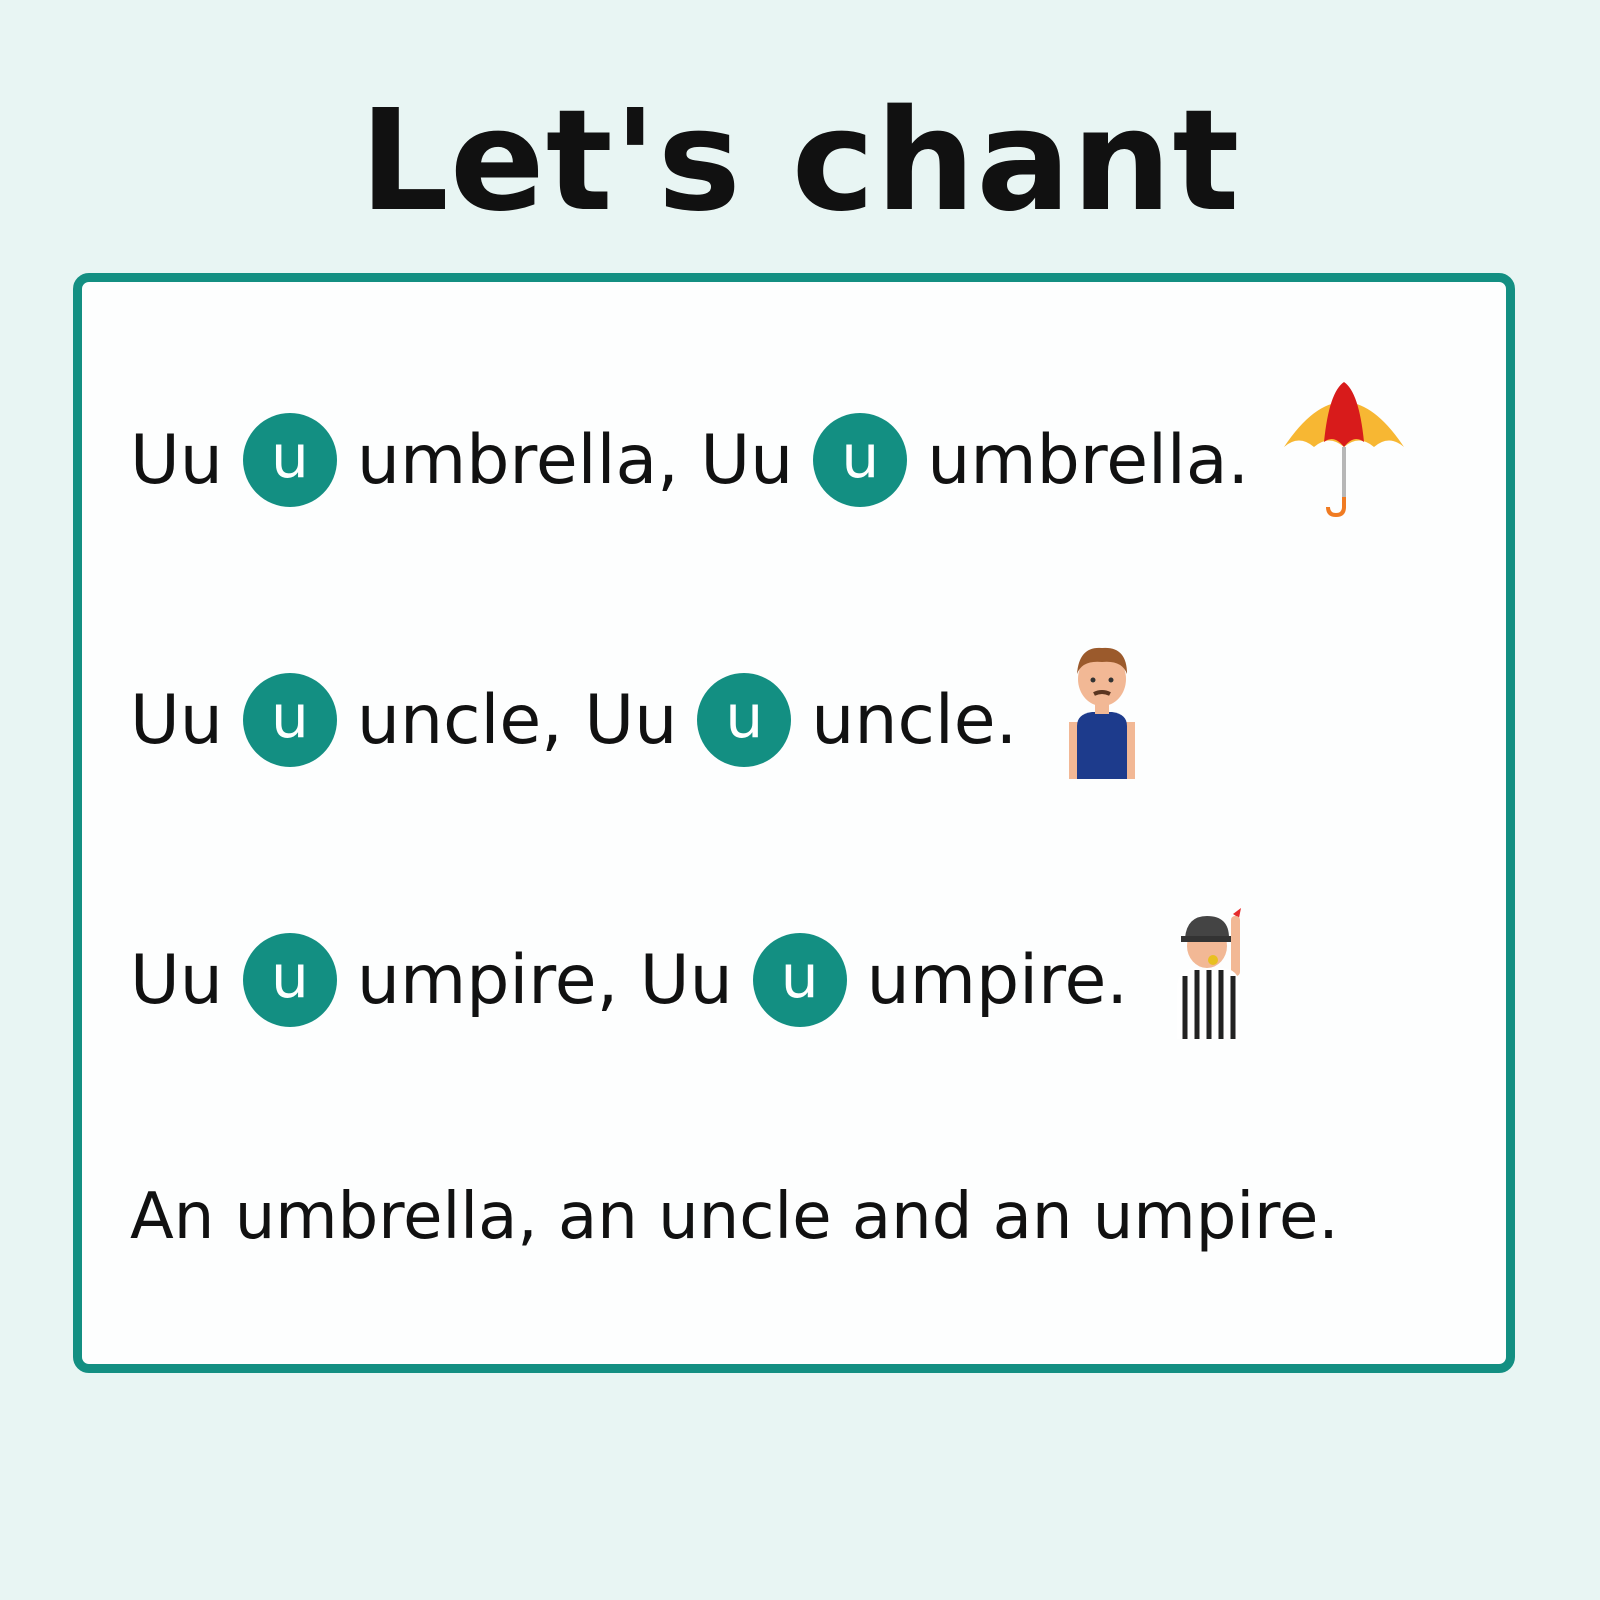 This screenshot has width=1600, height=1600. I want to click on chant-word: uncle., so click(914, 720).